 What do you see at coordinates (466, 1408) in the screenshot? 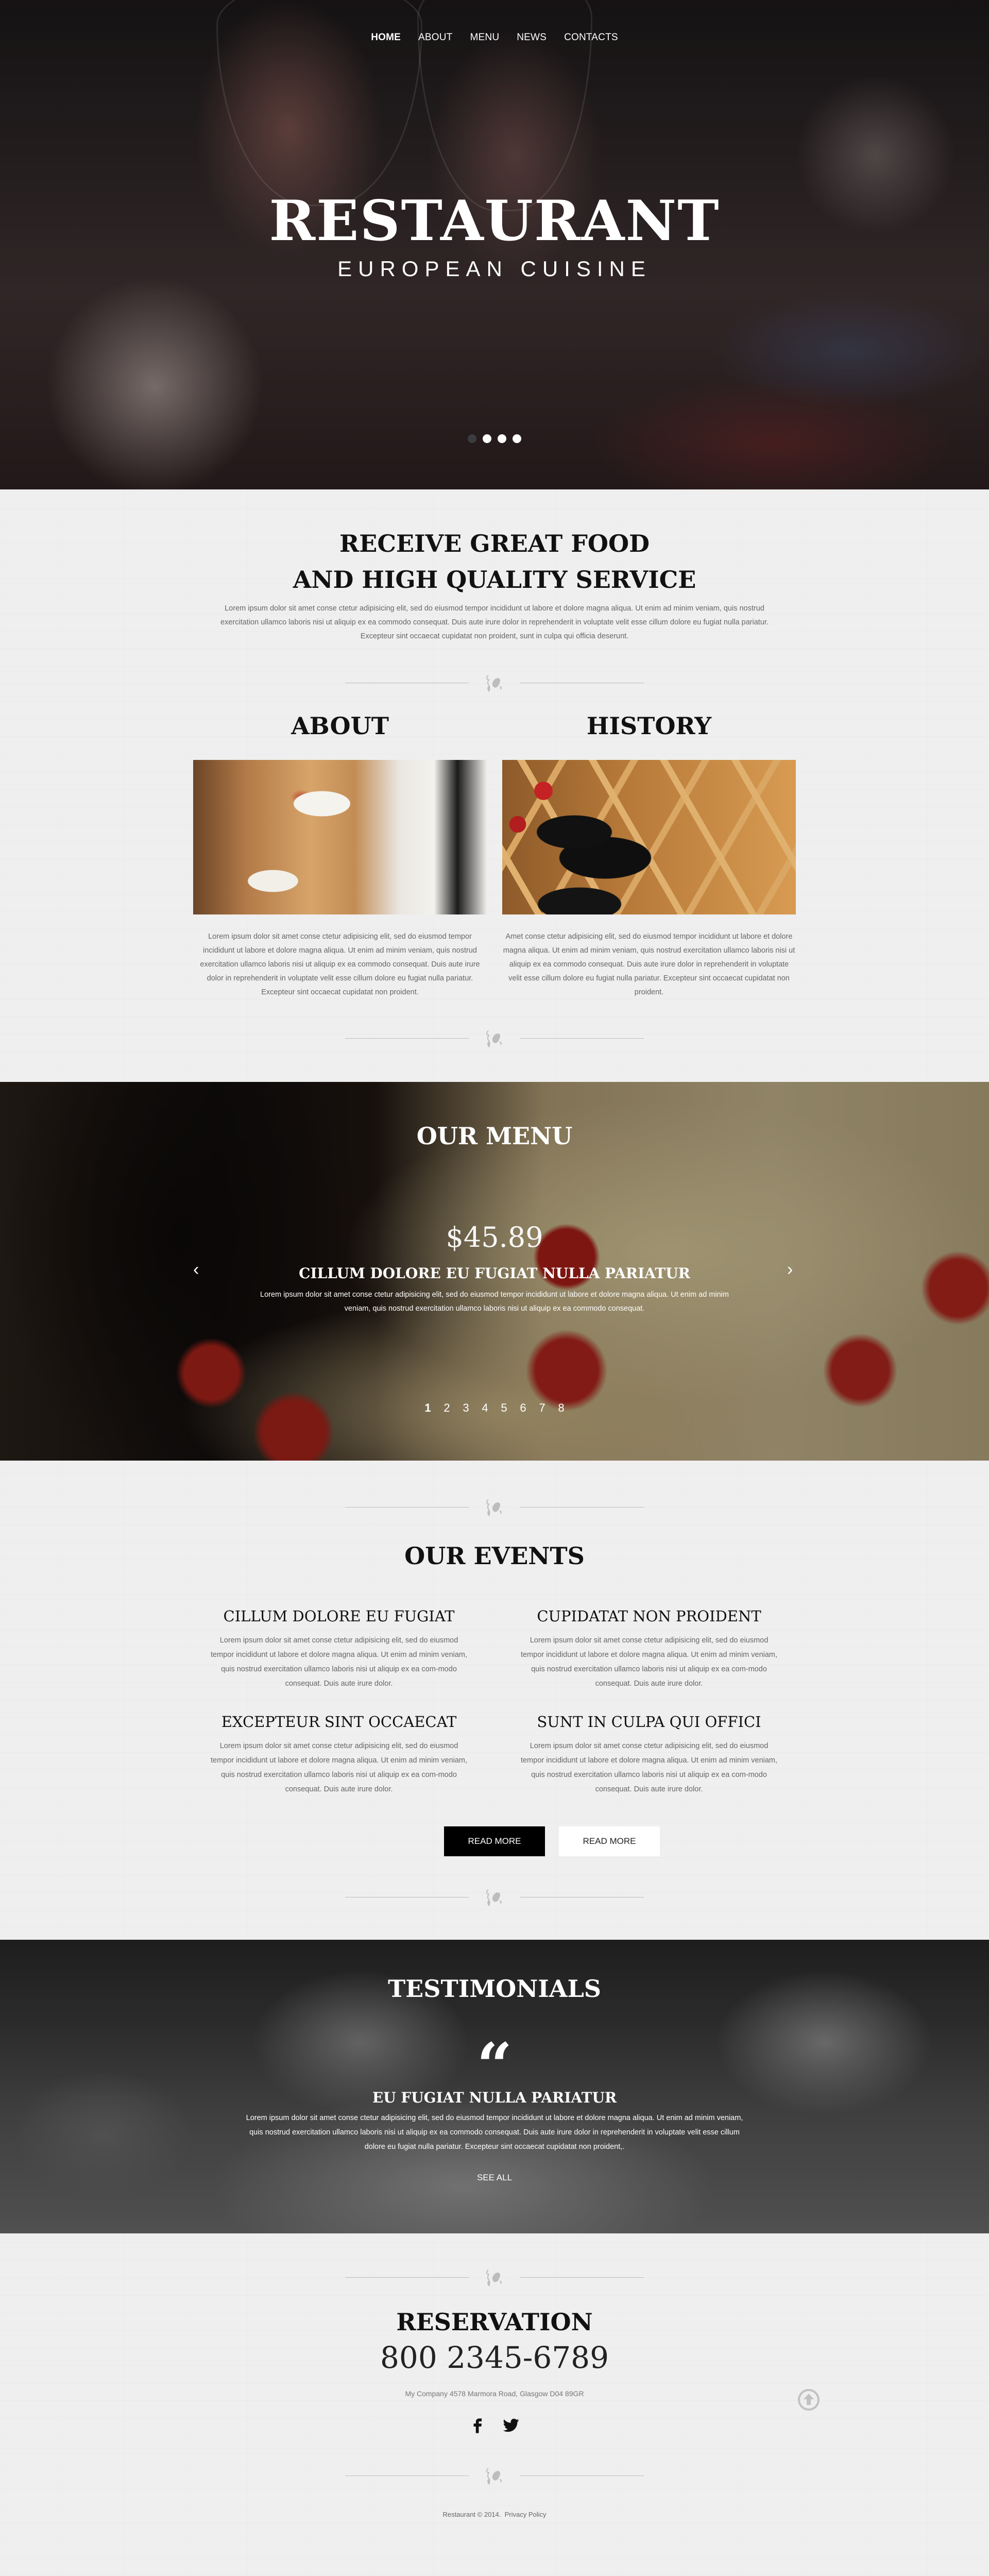
I see `menu-page-3: 3` at bounding box center [466, 1408].